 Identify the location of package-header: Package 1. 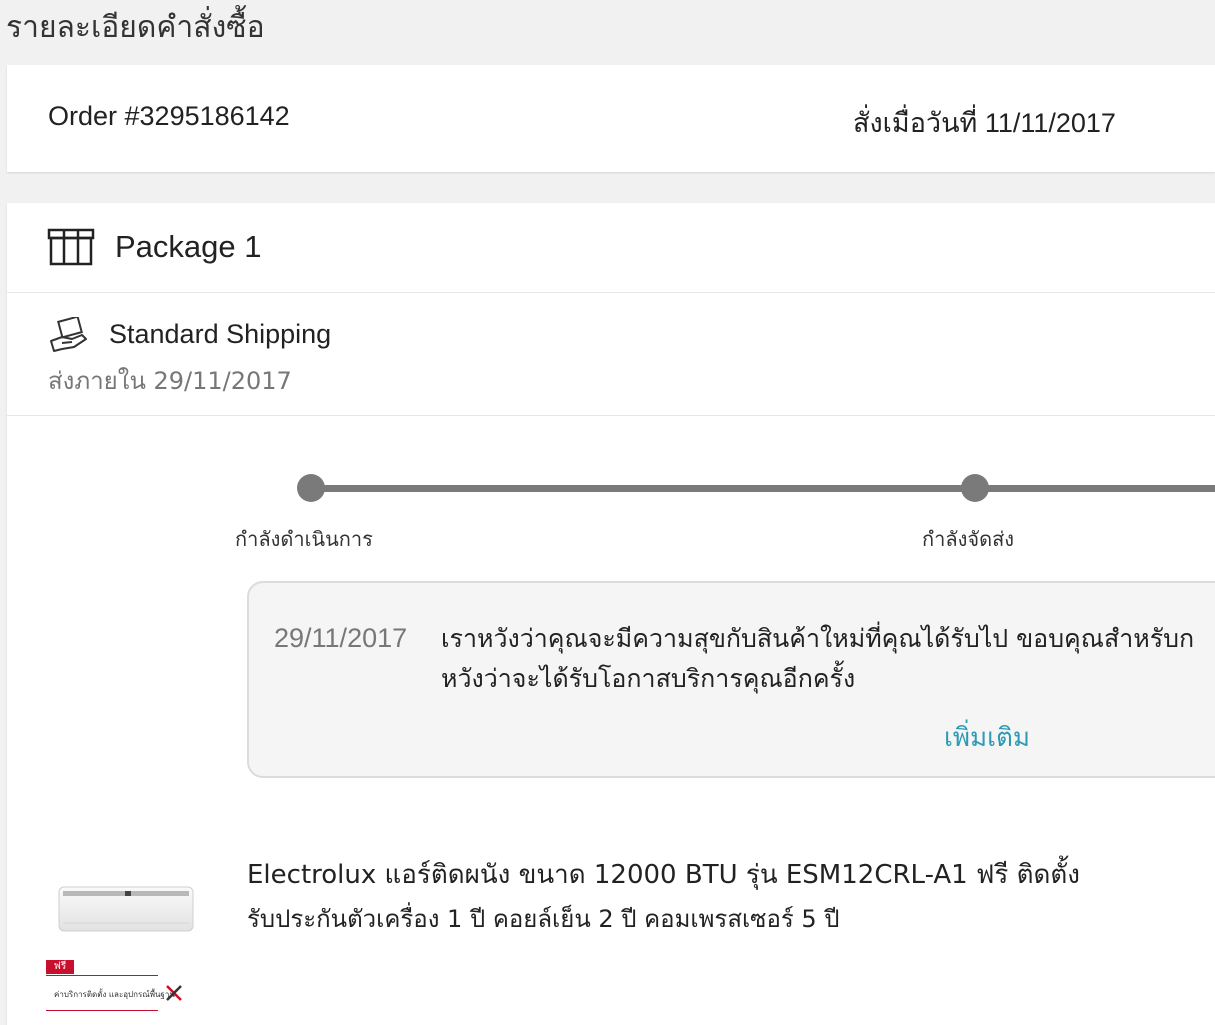
(611, 248).